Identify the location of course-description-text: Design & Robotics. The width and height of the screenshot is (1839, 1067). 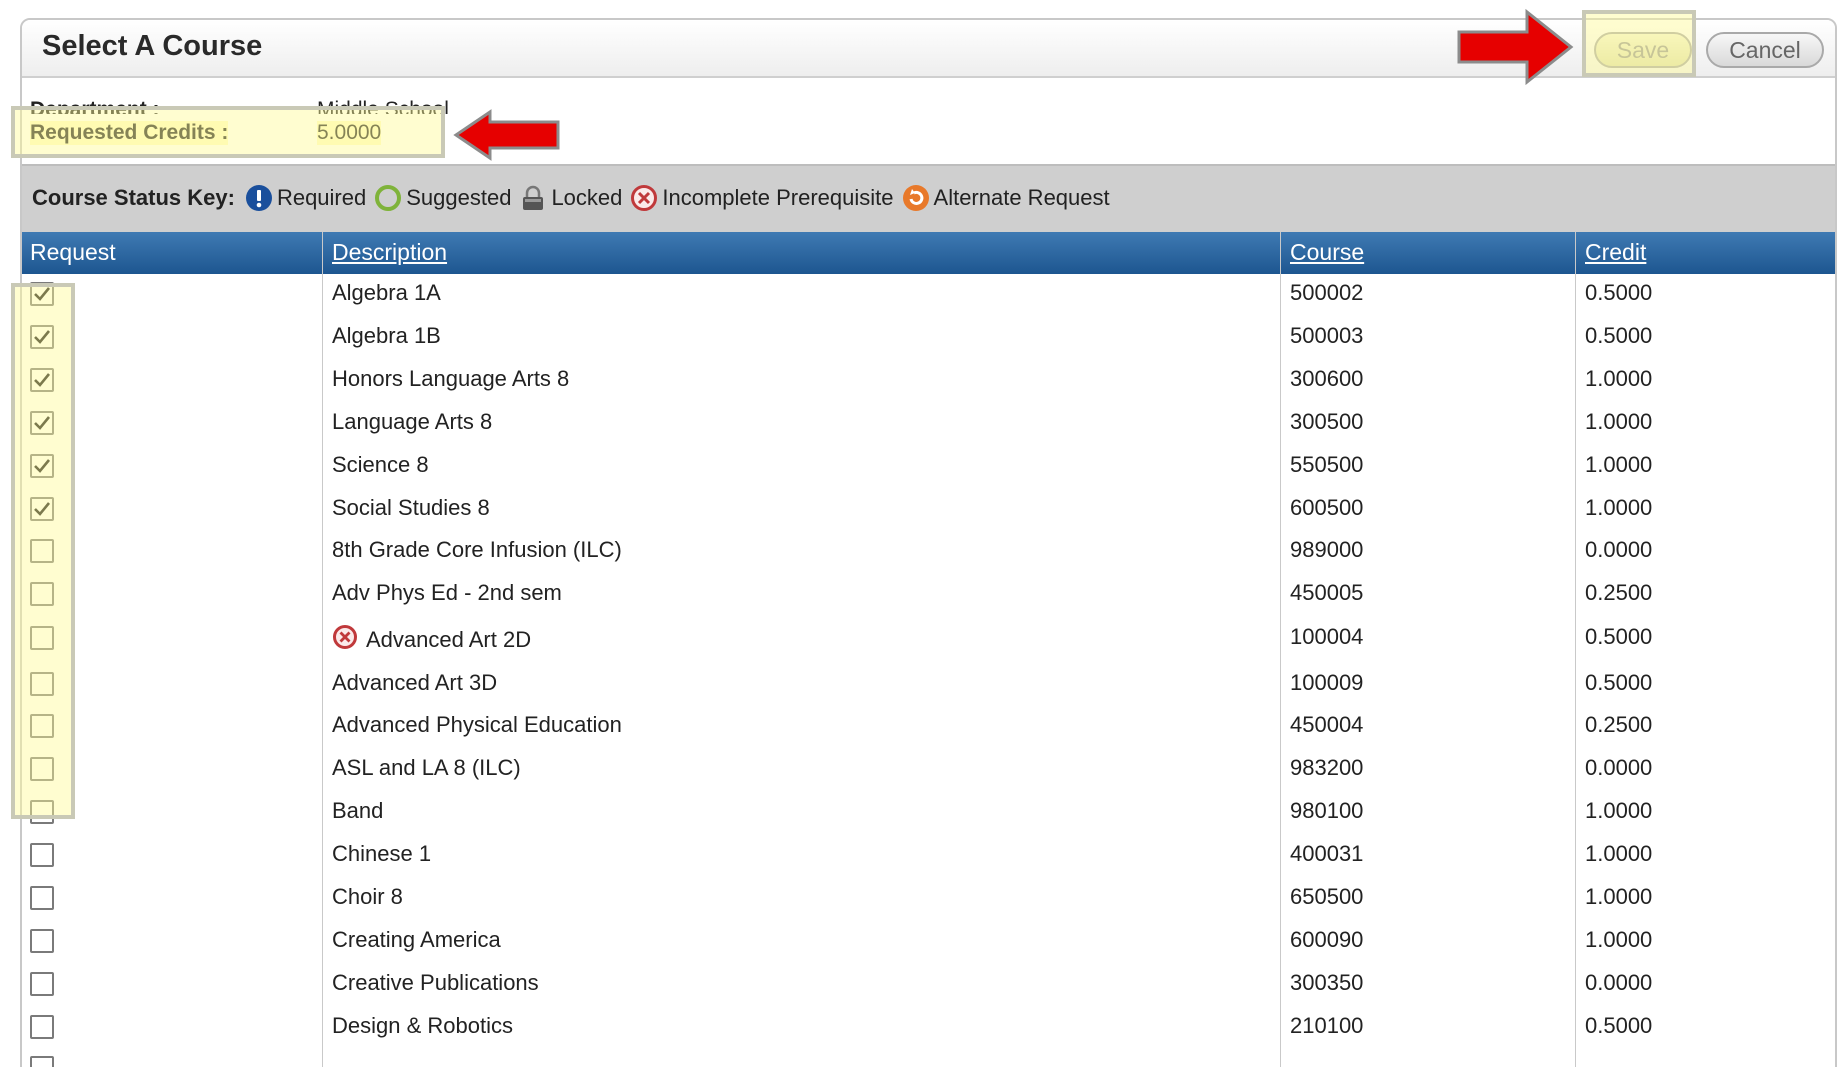
(422, 1025).